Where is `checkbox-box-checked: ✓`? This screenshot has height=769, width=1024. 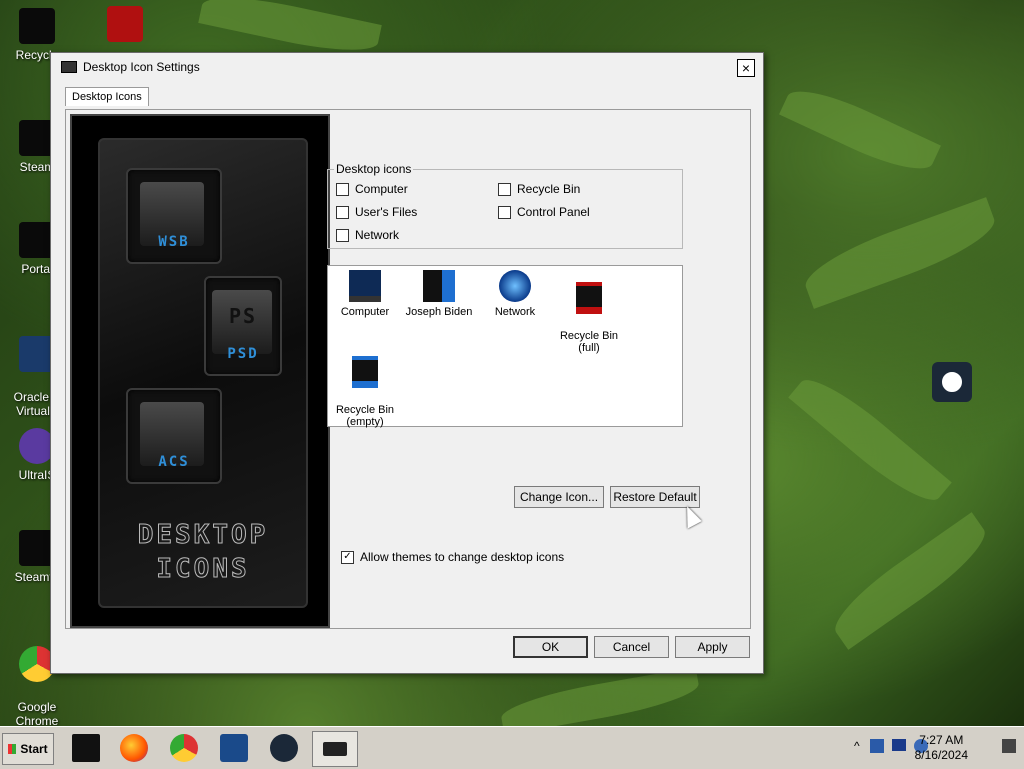 checkbox-box-checked: ✓ is located at coordinates (347, 557).